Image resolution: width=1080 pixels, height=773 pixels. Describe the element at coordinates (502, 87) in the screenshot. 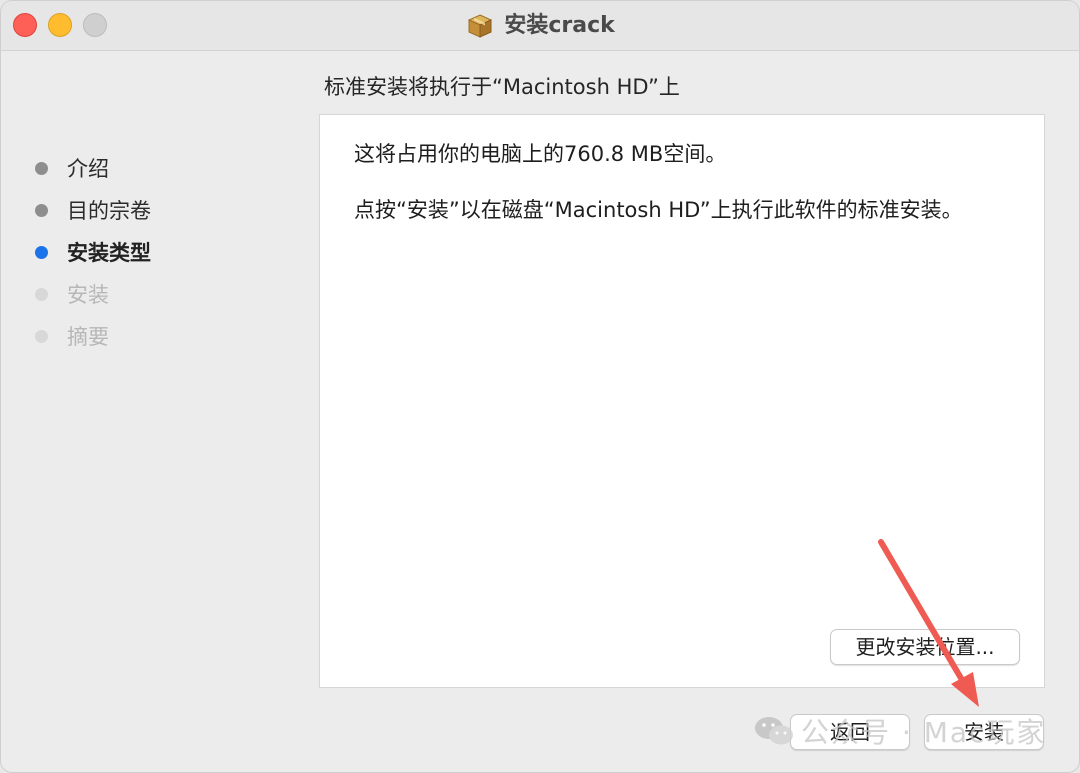

I see `page-heading: 标准安装将执行于“Macintosh HD”上` at that location.